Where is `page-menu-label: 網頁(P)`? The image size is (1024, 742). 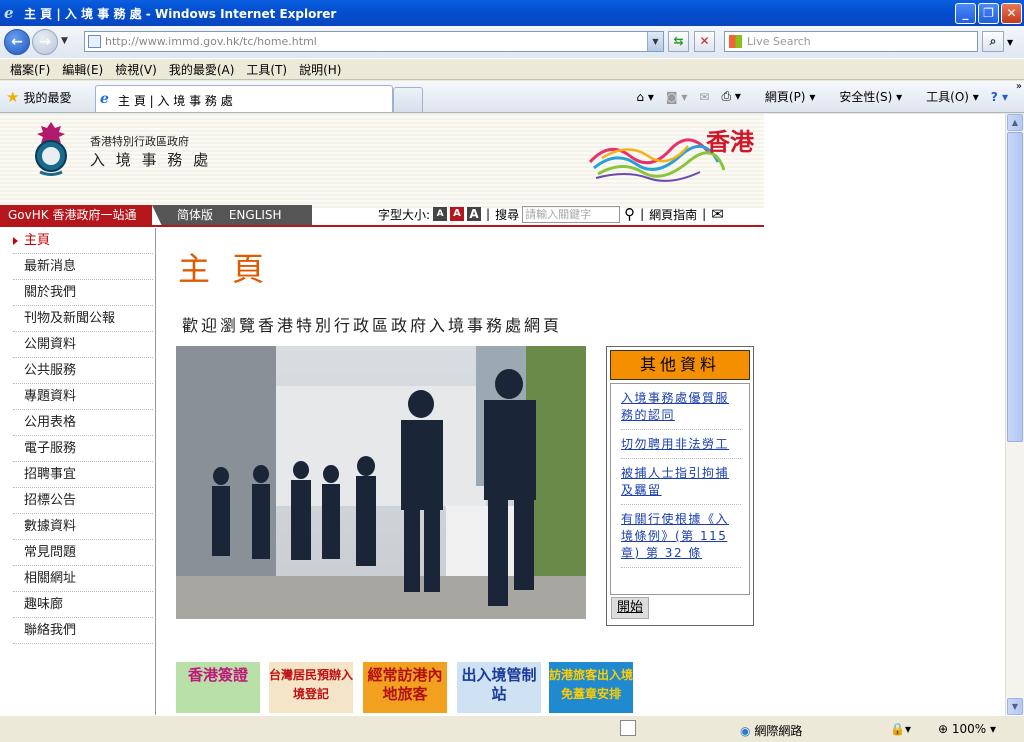
page-menu-label: 網頁(P) is located at coordinates (785, 97).